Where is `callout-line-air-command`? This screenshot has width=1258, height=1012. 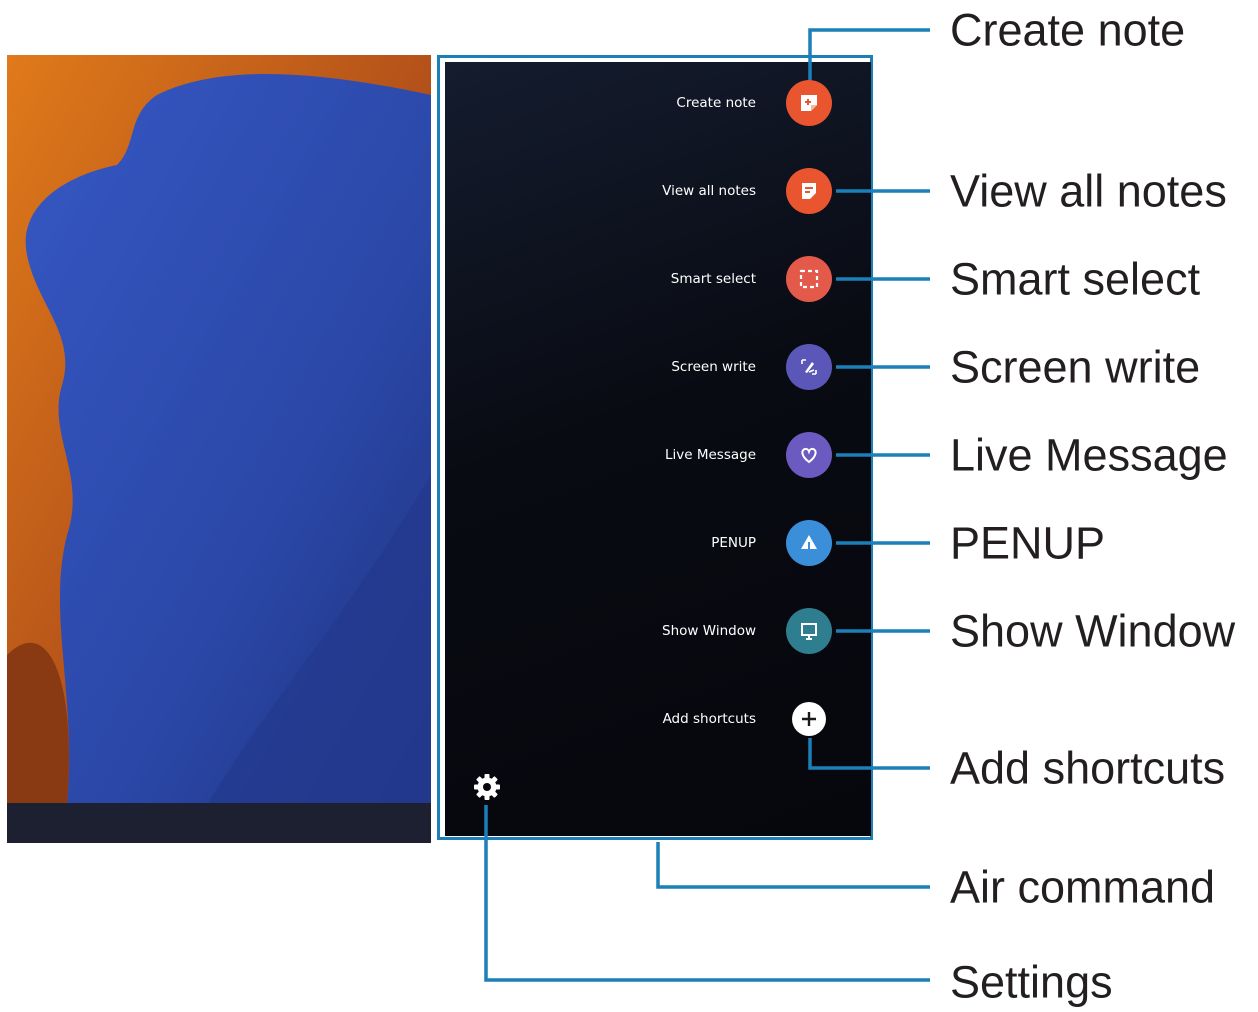 callout-line-air-command is located at coordinates (793, 865).